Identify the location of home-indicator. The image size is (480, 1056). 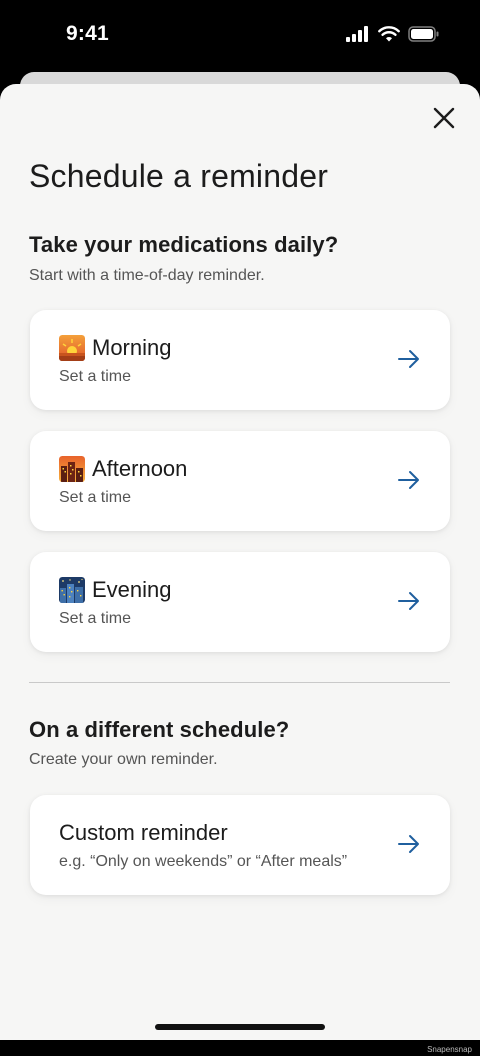
(240, 1027).